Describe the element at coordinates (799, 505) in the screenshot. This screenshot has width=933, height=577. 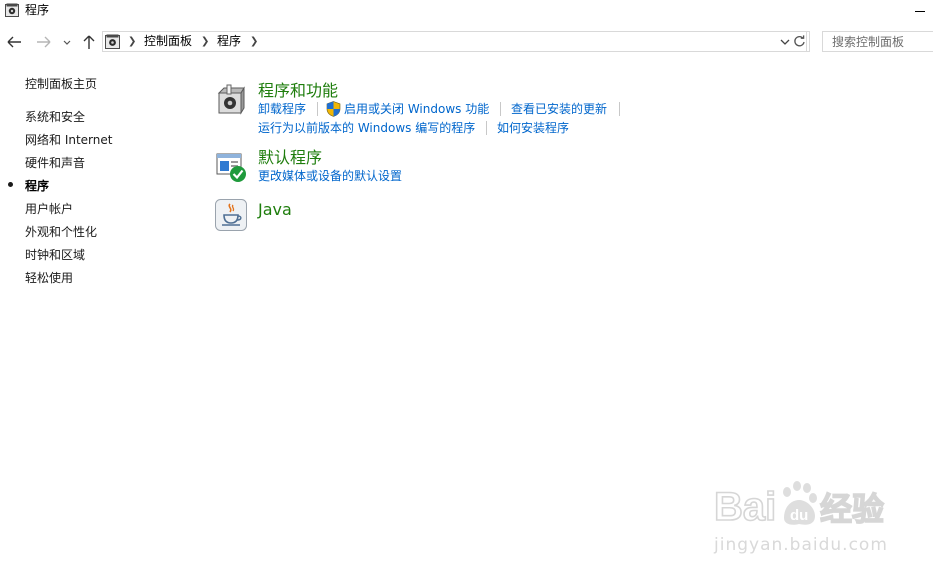
I see `baidu-jingyan-logo: Bai du 经验` at that location.